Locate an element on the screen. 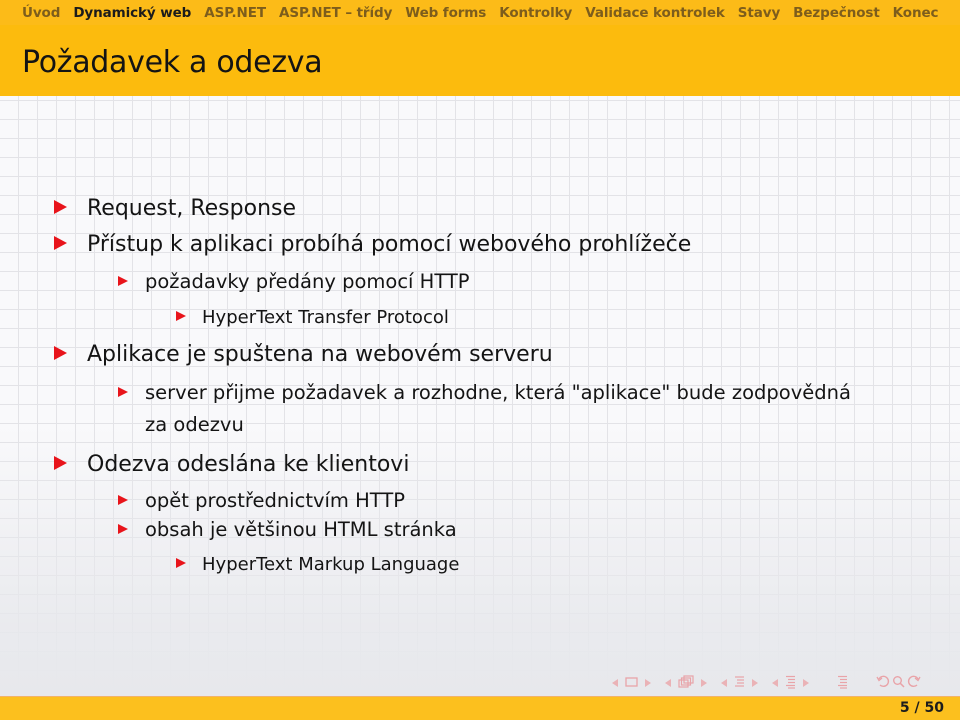  bullet-item: požadavky předány pomocí HTTP is located at coordinates (294, 281).